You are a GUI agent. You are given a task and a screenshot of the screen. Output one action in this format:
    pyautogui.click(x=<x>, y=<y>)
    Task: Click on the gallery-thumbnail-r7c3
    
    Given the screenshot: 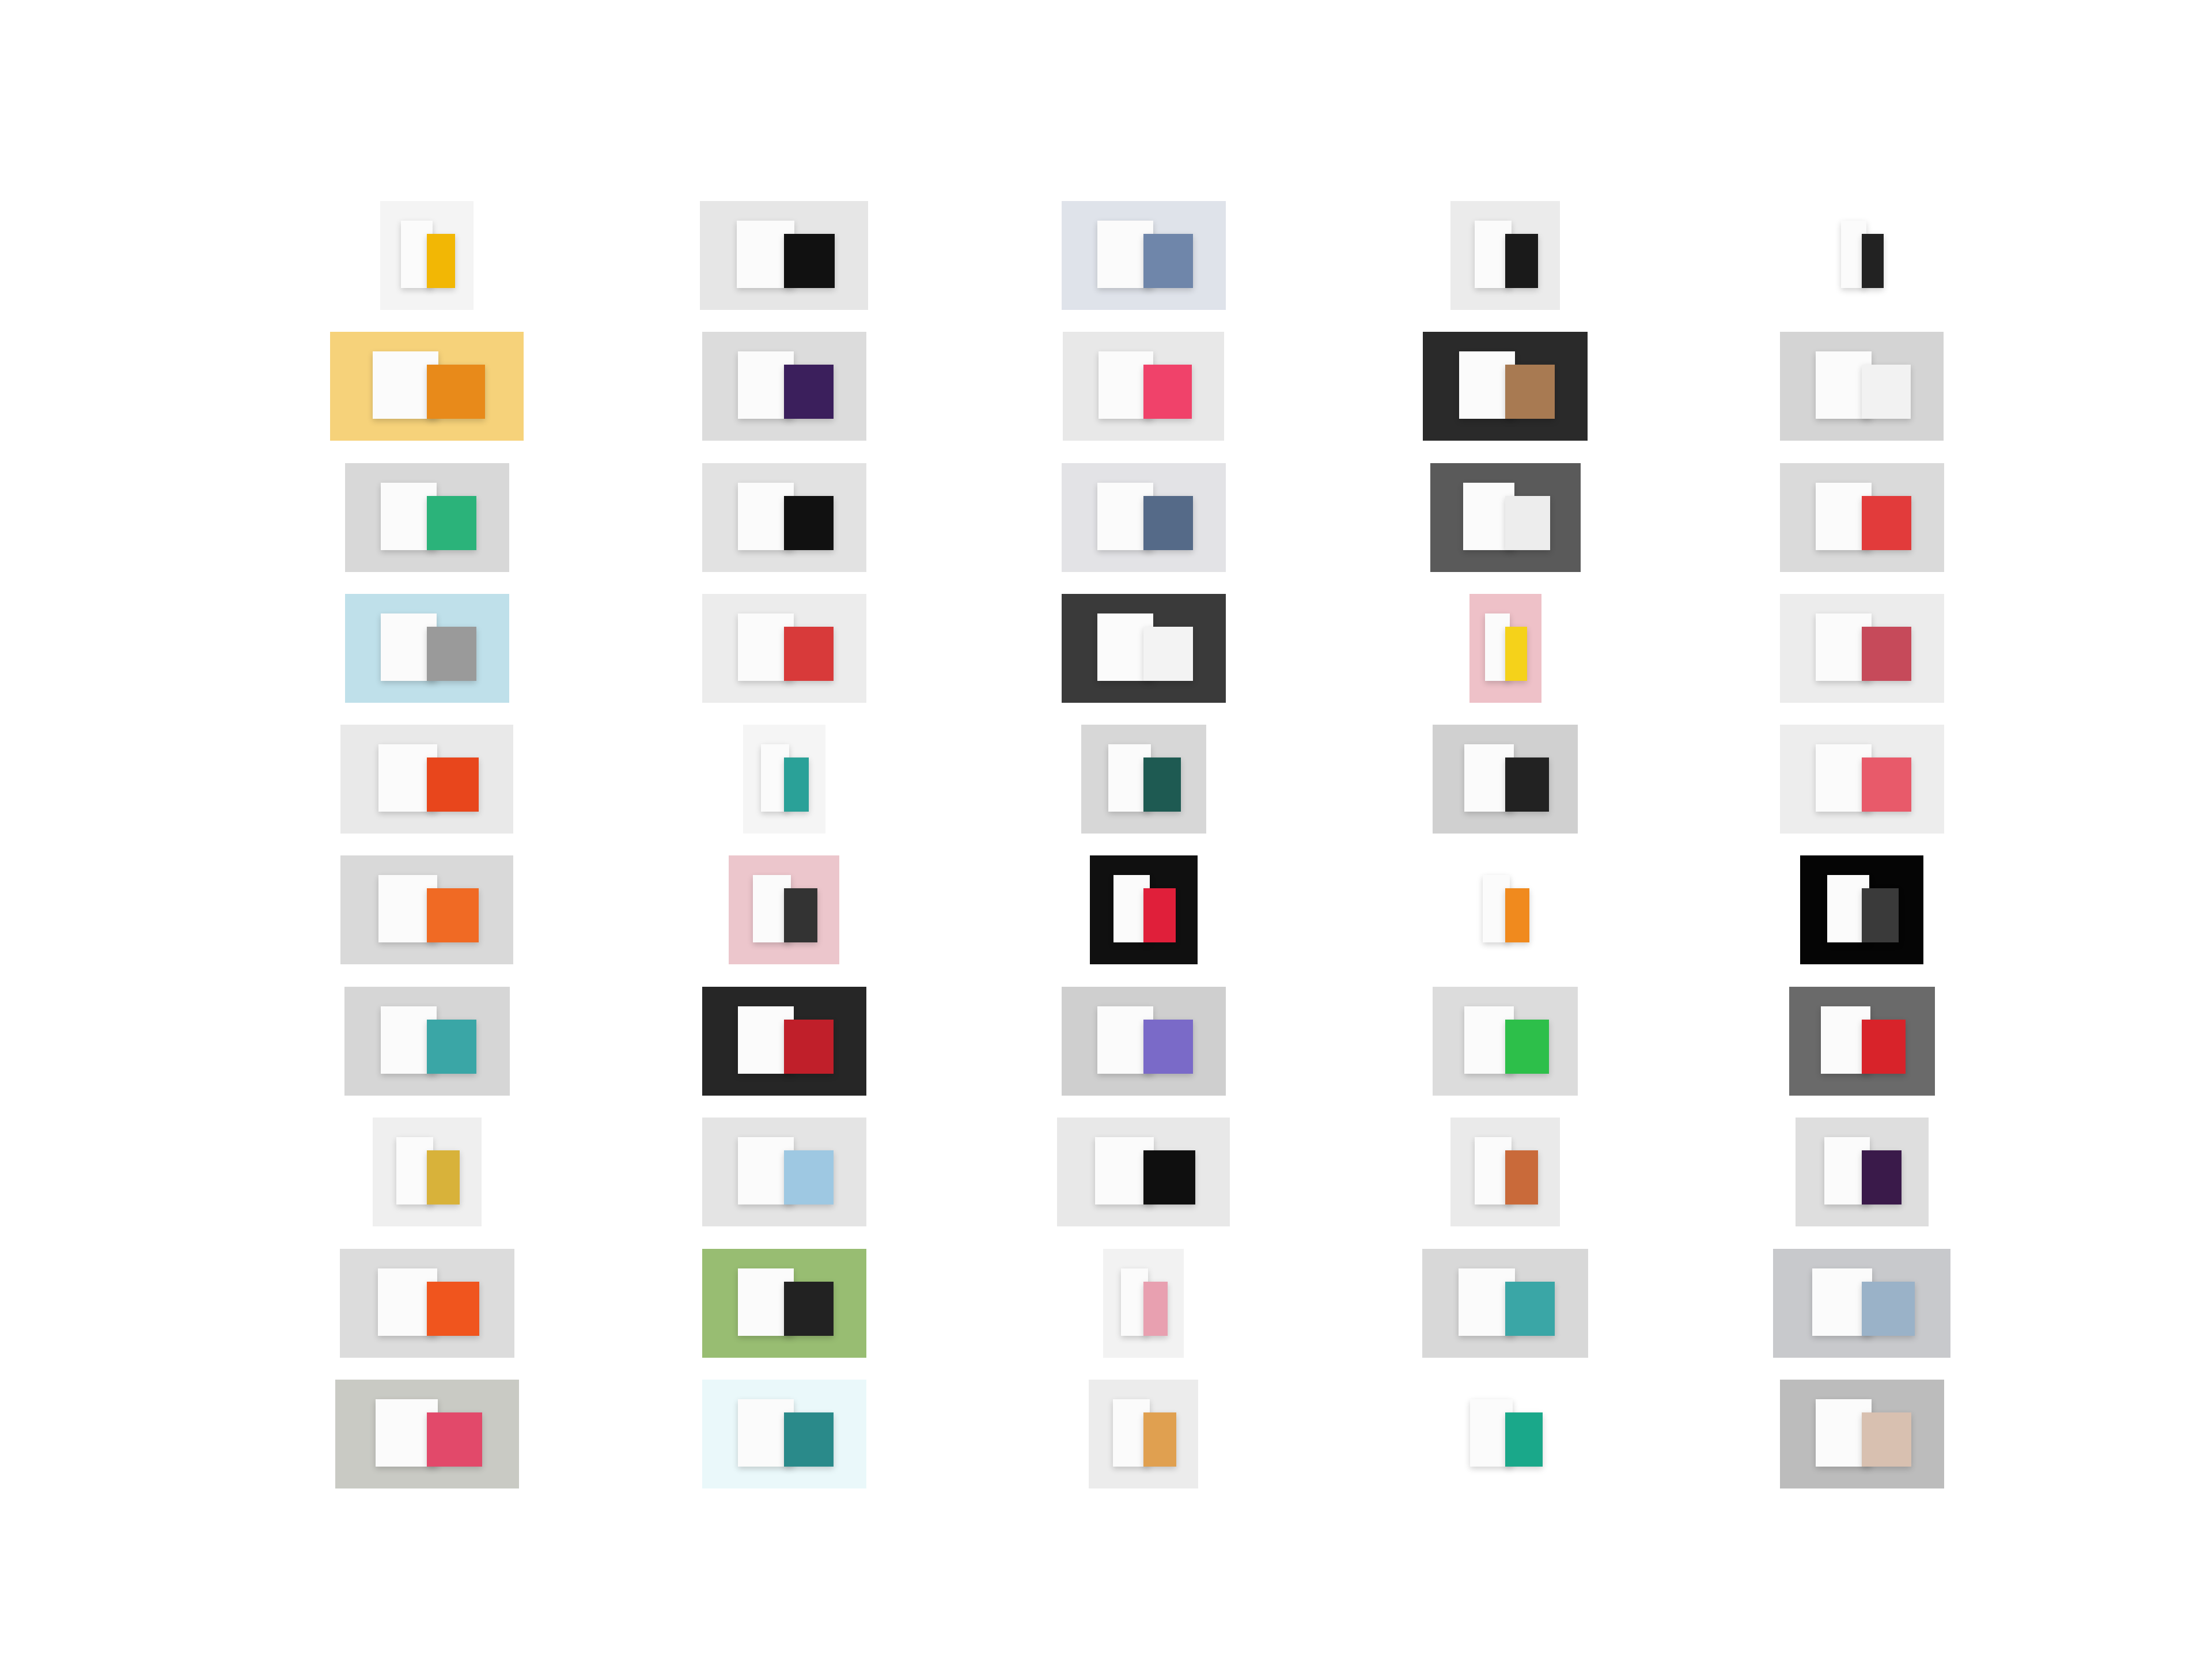 What is the action you would take?
    pyautogui.click(x=1143, y=1041)
    